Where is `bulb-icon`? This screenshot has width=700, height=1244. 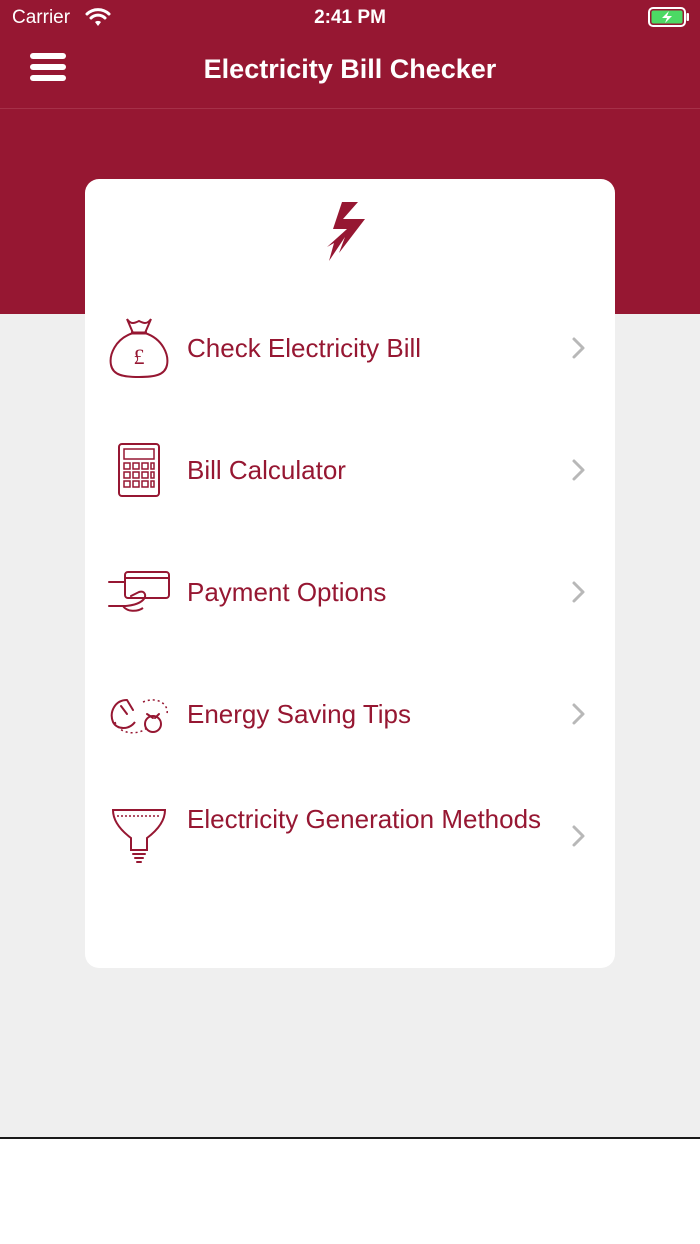
bulb-icon is located at coordinates (139, 836).